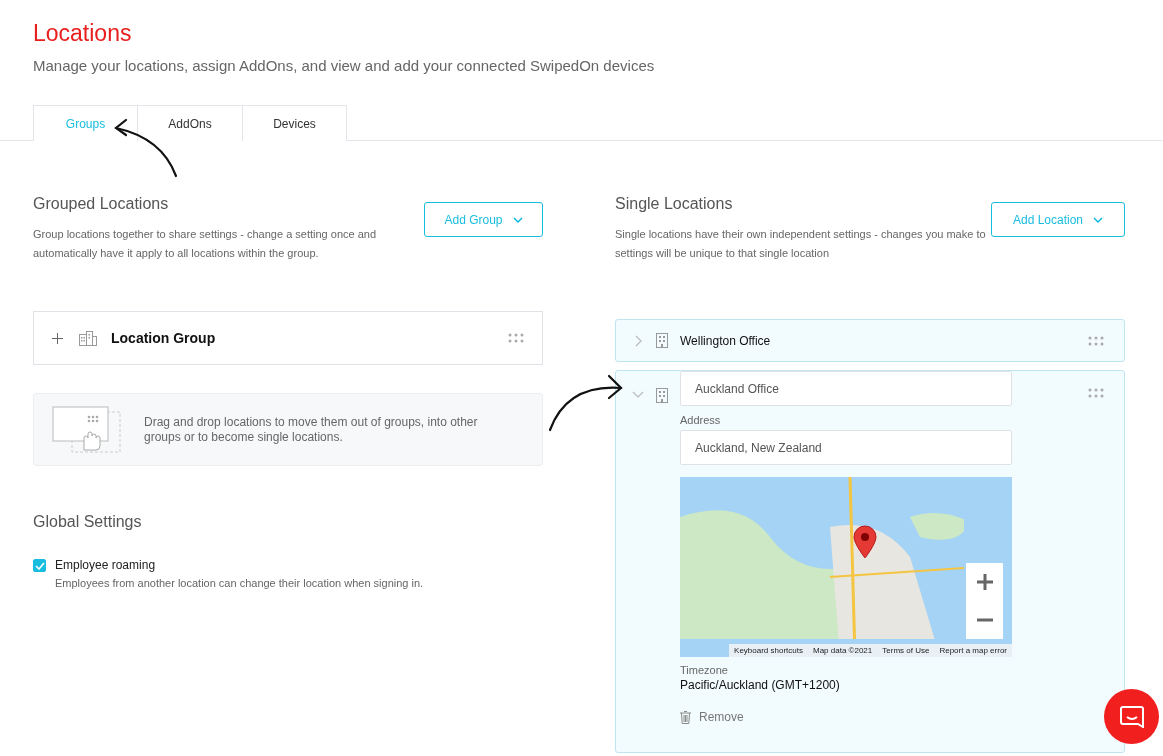 The width and height of the screenshot is (1163, 756). Describe the element at coordinates (311, 429) in the screenshot. I see `hint-text: Drag and drop locations to move them out of groups, into other groups or to become single locations.` at that location.